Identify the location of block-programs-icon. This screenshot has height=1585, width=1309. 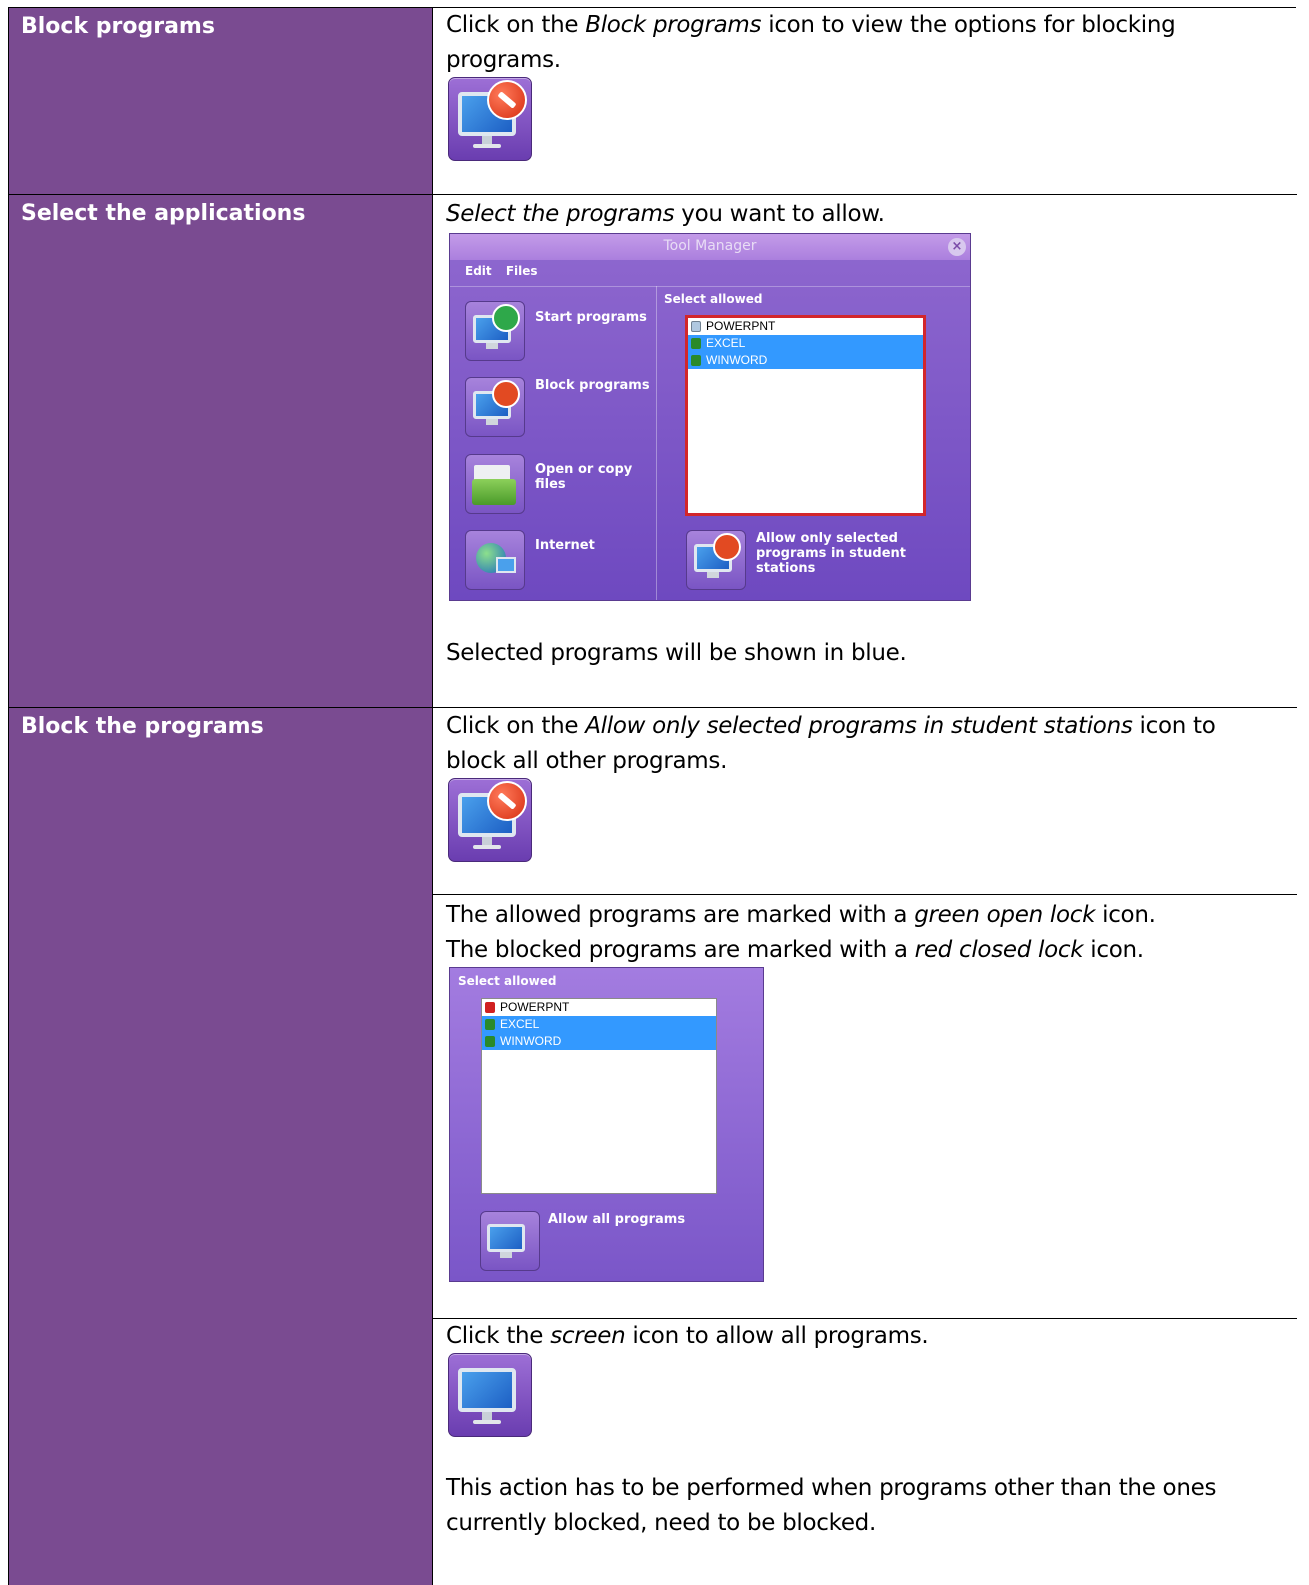
(490, 119).